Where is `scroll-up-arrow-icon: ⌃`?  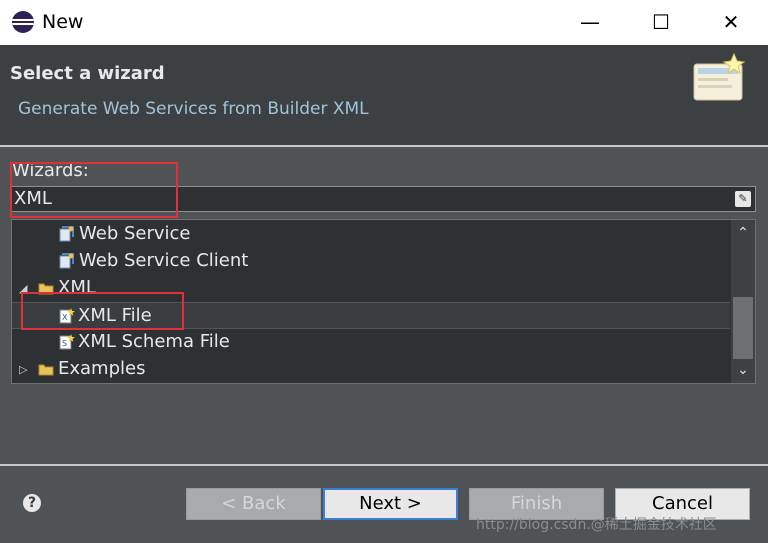 scroll-up-arrow-icon: ⌃ is located at coordinates (743, 233).